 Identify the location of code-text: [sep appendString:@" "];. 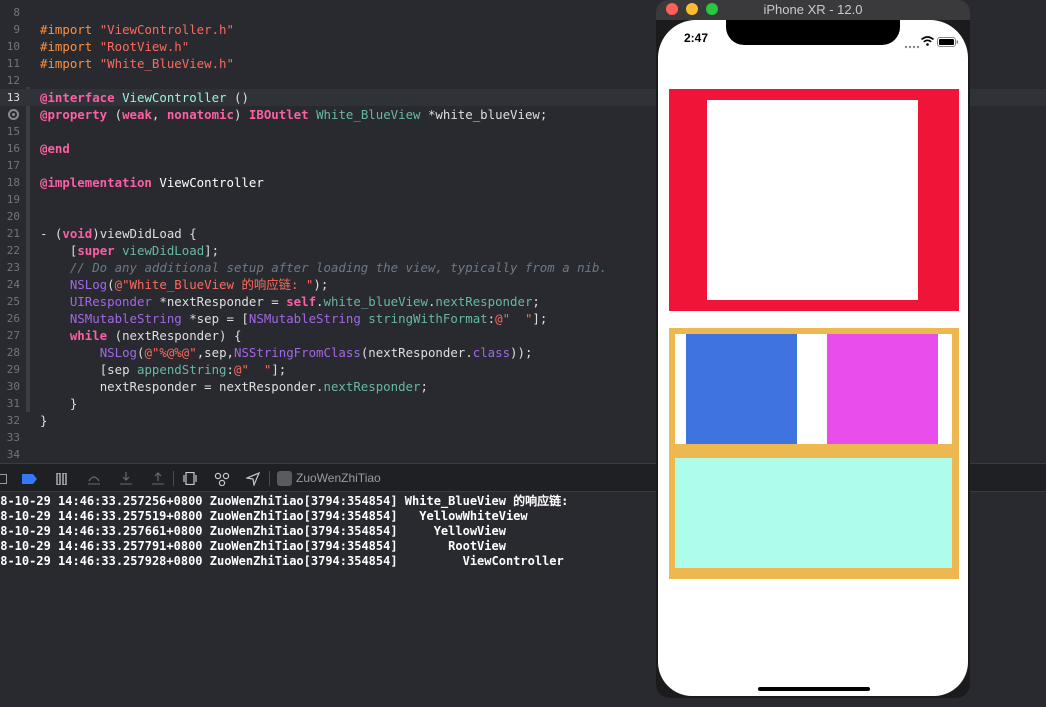
(193, 369).